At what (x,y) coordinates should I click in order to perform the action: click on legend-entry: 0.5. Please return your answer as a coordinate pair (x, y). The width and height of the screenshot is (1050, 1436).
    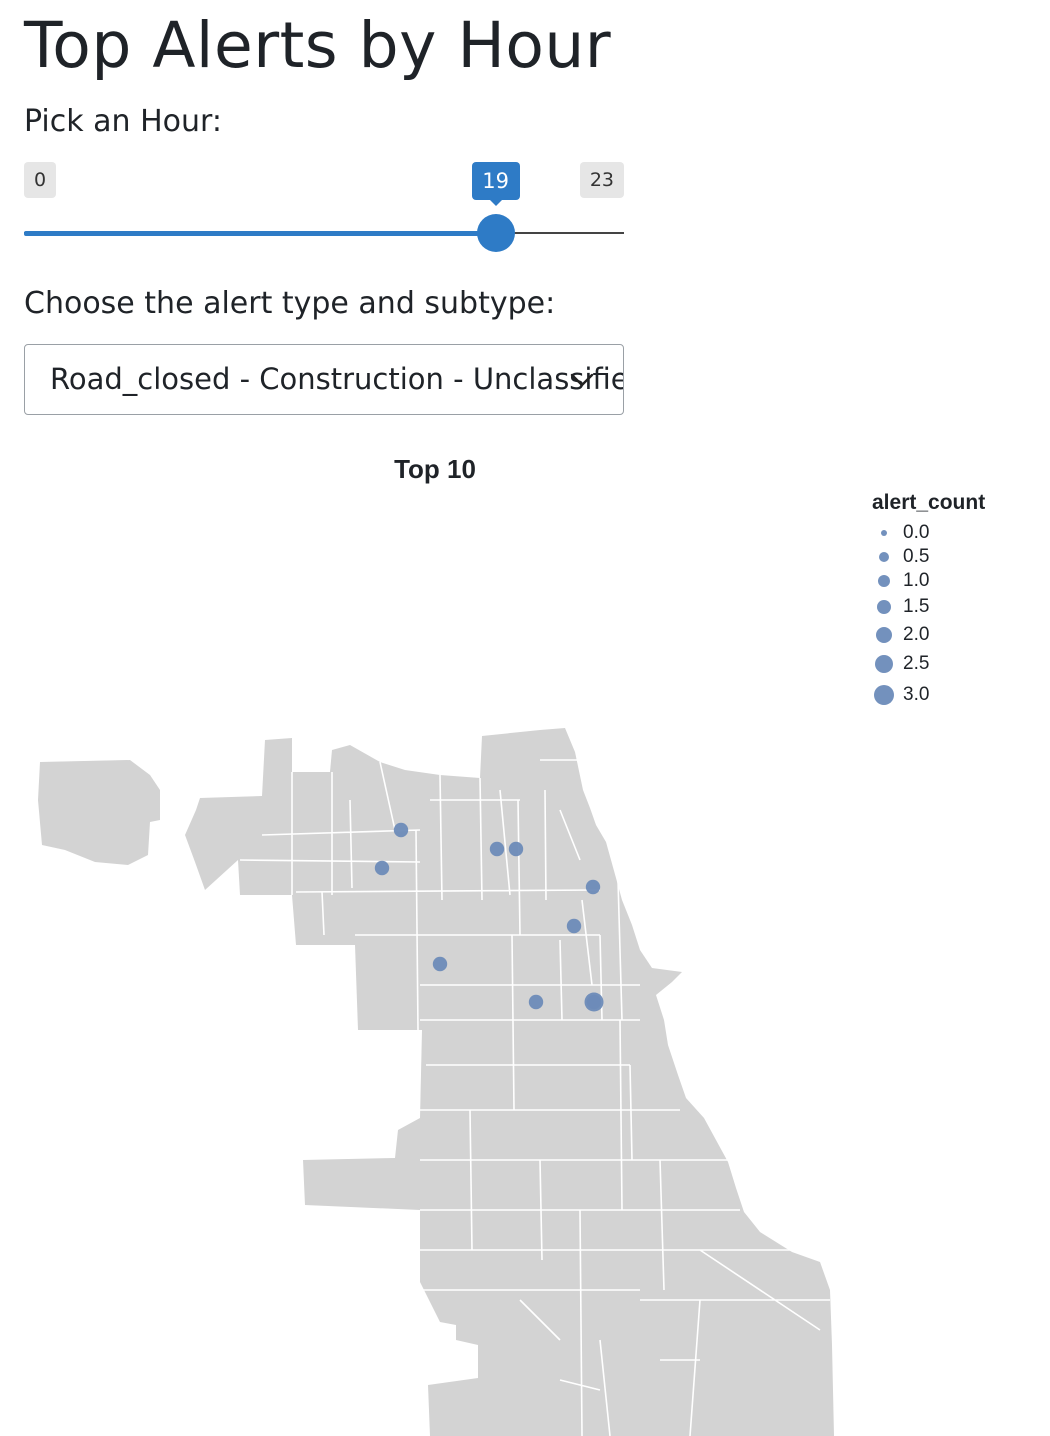
    Looking at the image, I should click on (932, 557).